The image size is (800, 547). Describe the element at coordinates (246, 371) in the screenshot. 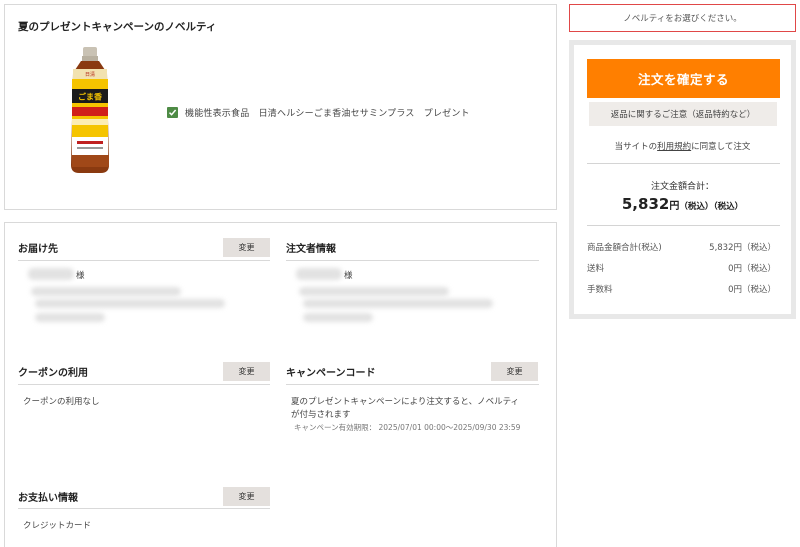

I see `coupon-change-button: 変更` at that location.